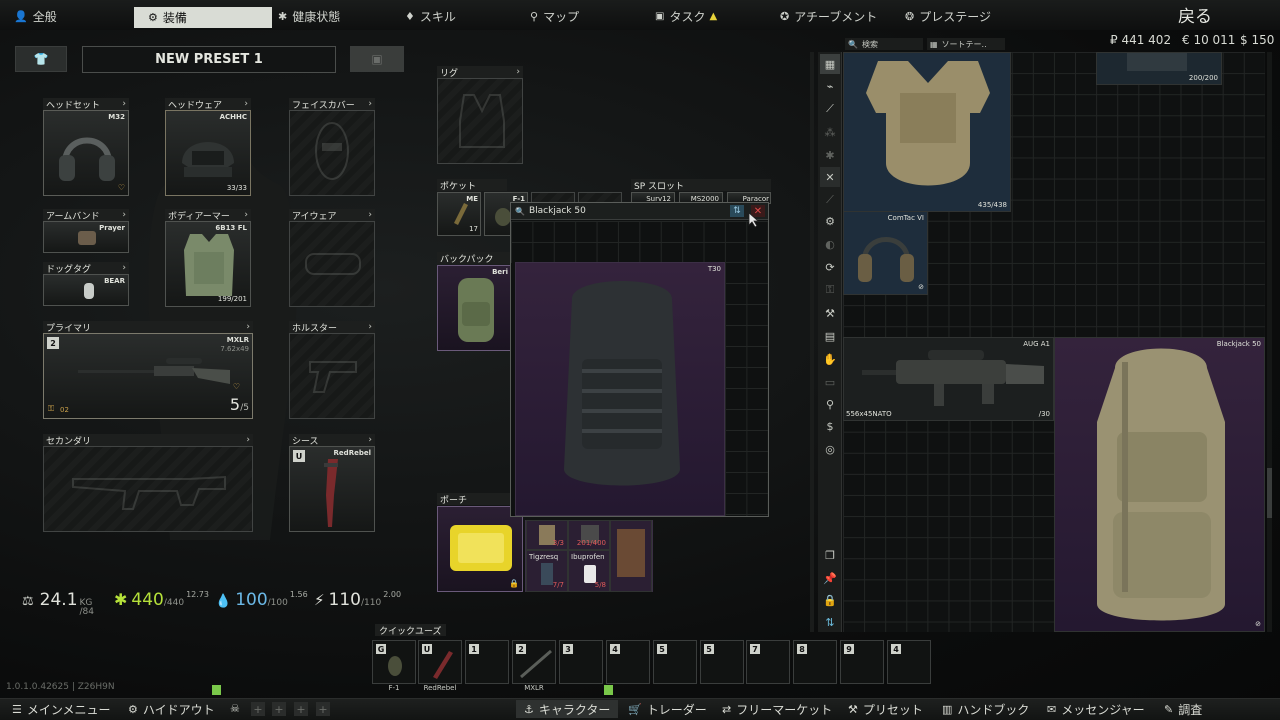 Image resolution: width=1280 pixels, height=720 pixels. I want to click on pouch-item-2: 201/400, so click(589, 535).